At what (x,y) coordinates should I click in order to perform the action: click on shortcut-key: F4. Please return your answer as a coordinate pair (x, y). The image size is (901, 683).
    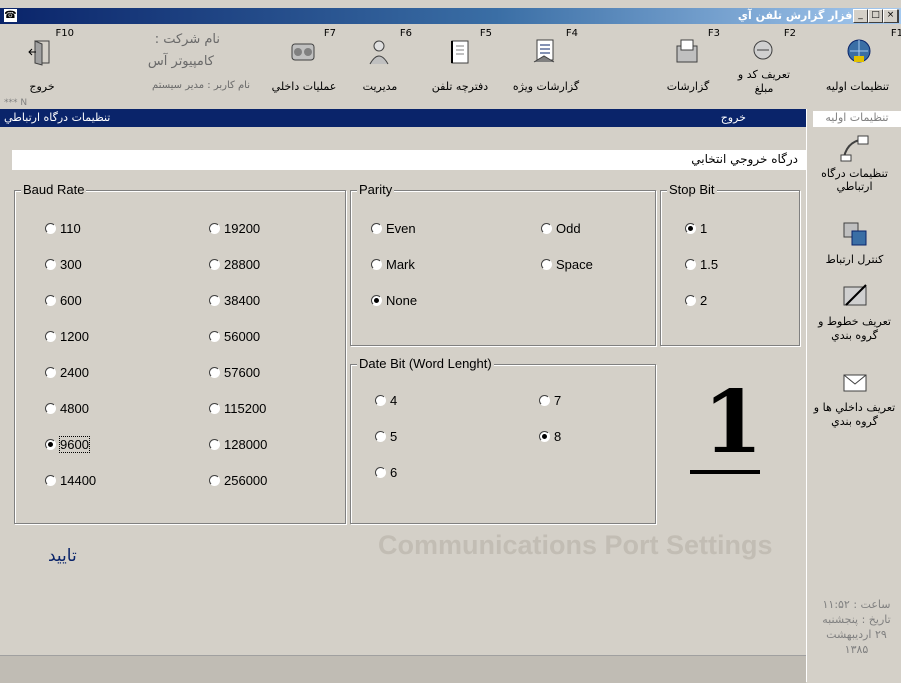
    Looking at the image, I should click on (571, 33).